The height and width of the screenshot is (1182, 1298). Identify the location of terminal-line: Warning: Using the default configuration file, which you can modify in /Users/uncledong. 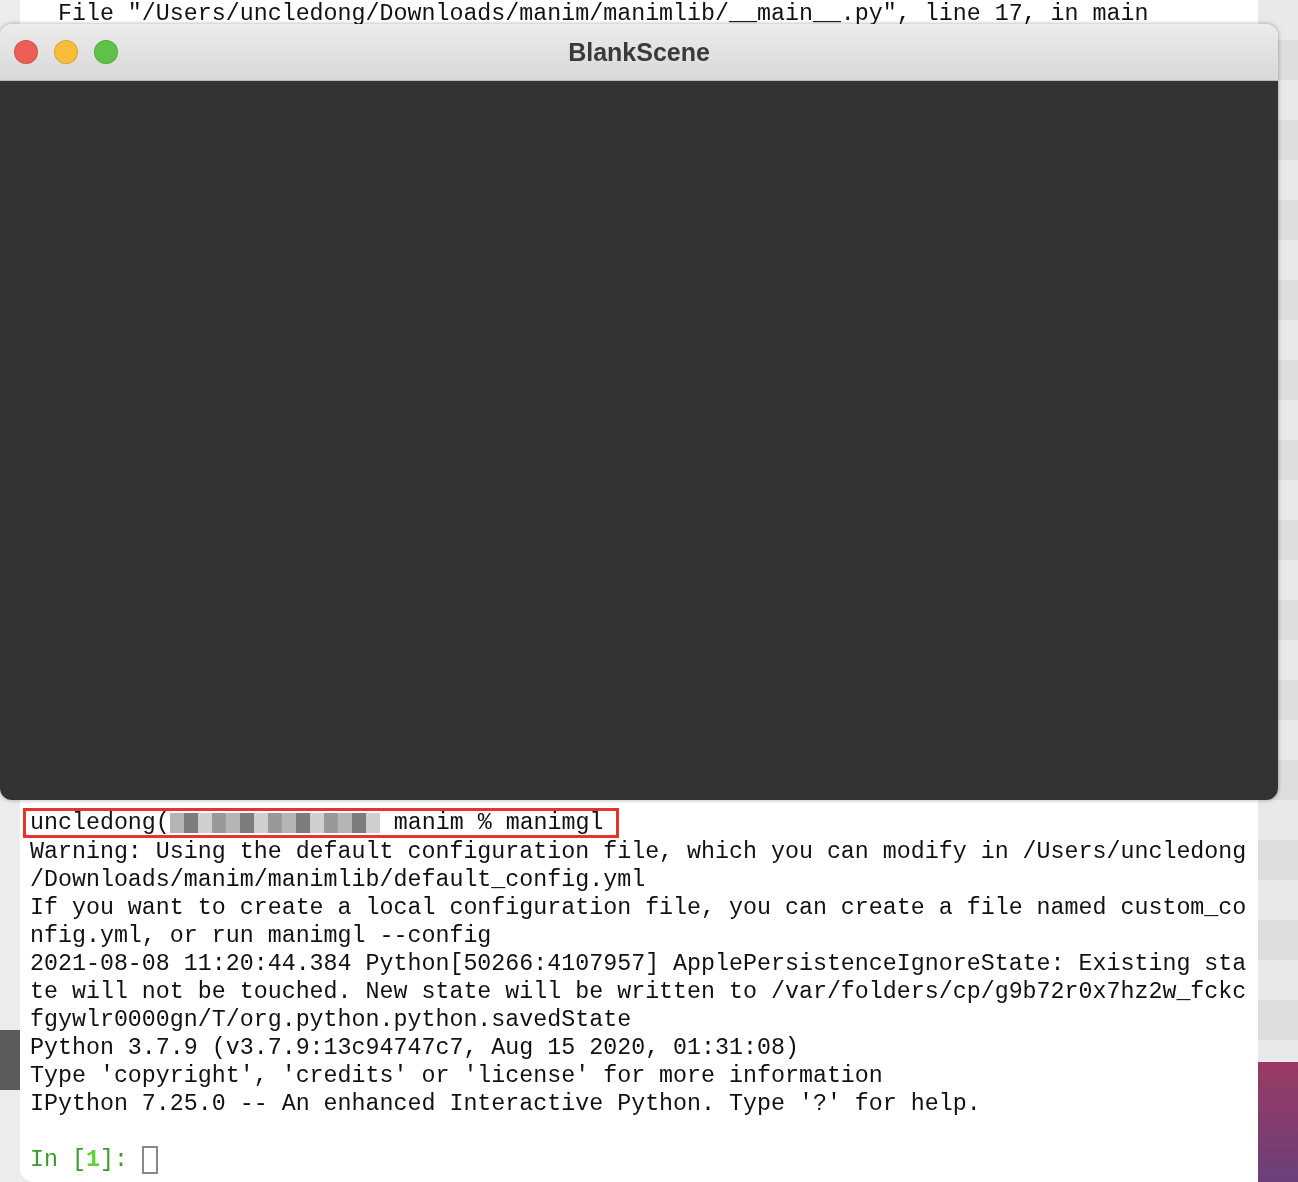
(639, 852).